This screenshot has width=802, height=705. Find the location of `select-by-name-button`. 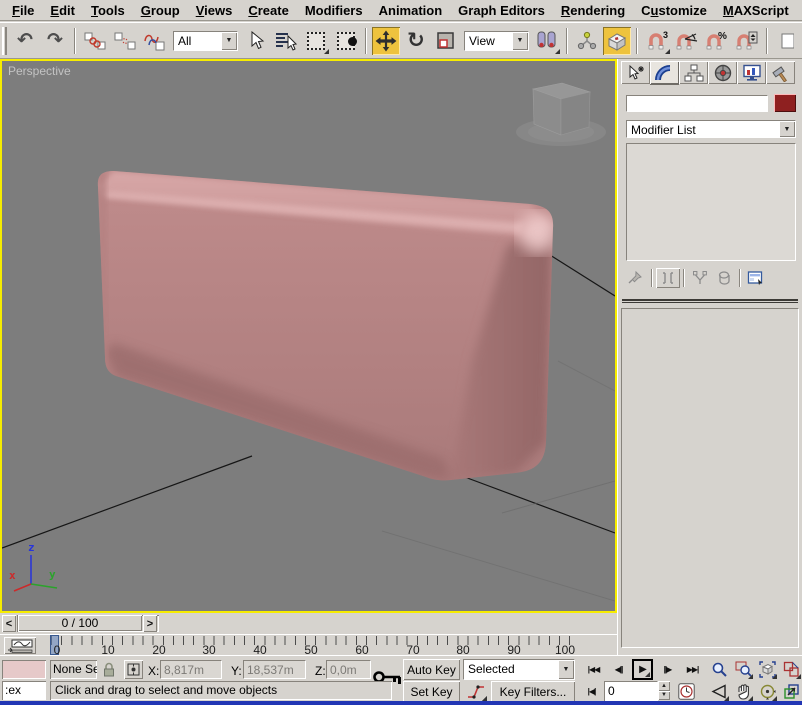

select-by-name-button is located at coordinates (286, 41).